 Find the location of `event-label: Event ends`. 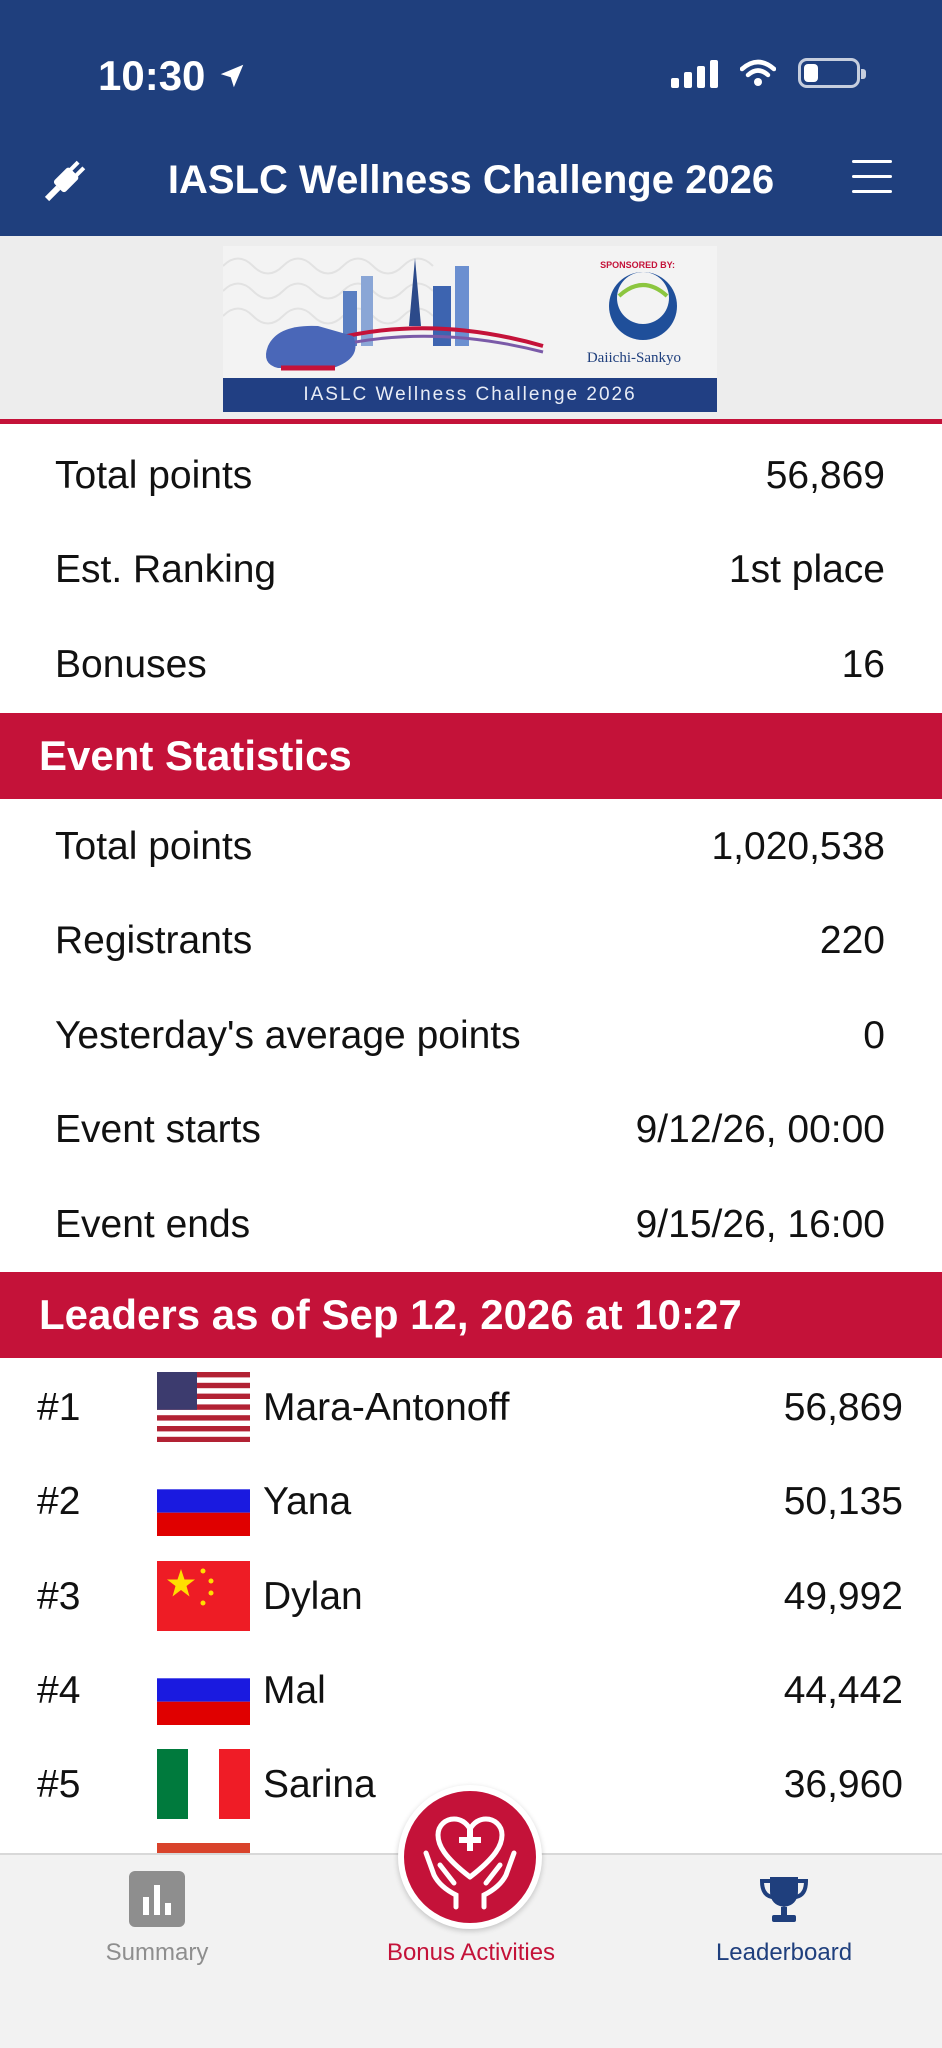

event-label: Event ends is located at coordinates (153, 1224).